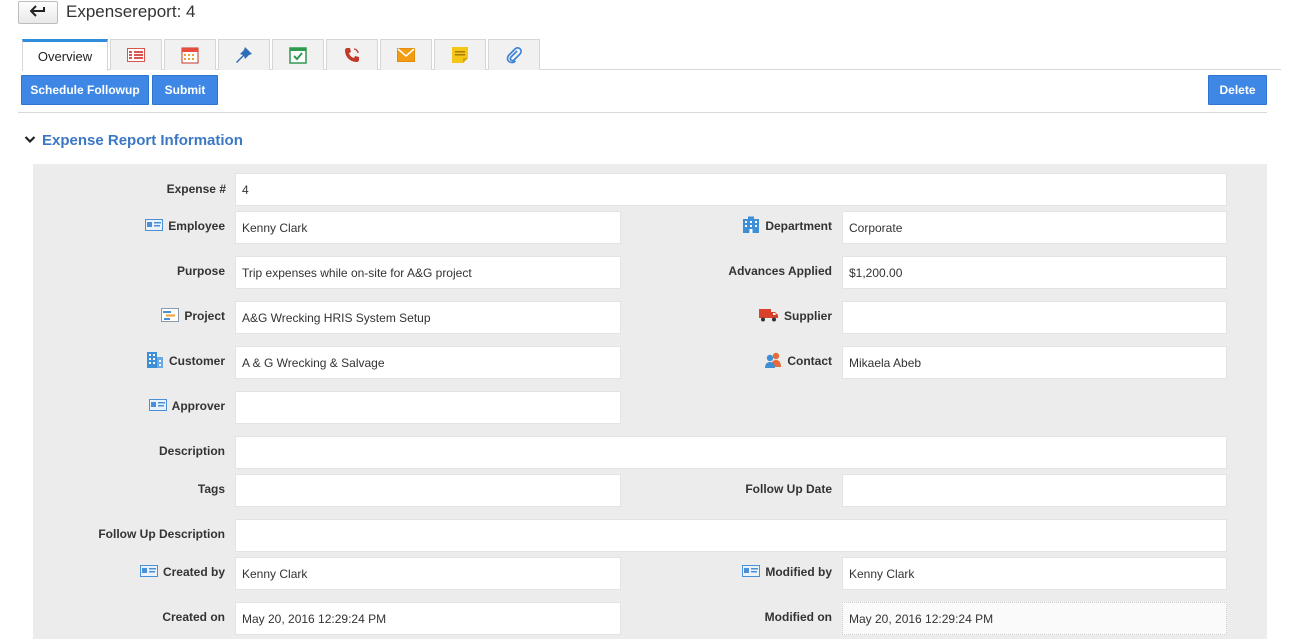 The width and height of the screenshot is (1295, 639). What do you see at coordinates (731, 189) in the screenshot?
I see `expense-no-field: 4` at bounding box center [731, 189].